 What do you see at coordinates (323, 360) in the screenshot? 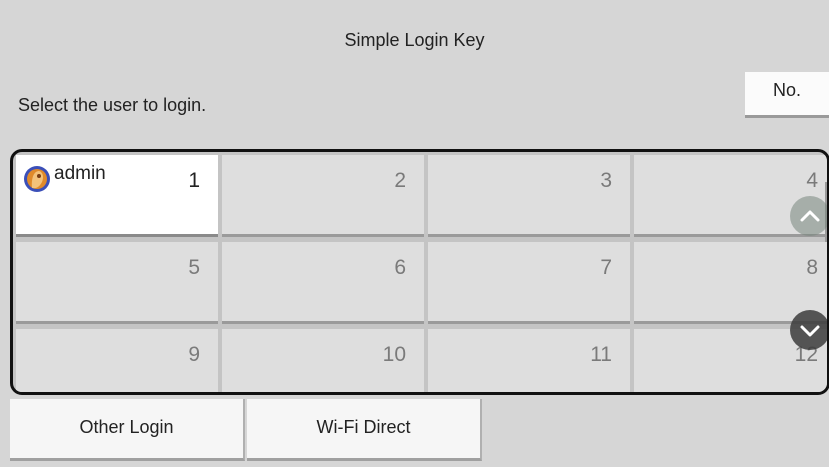
I see `user-key-10: 10` at bounding box center [323, 360].